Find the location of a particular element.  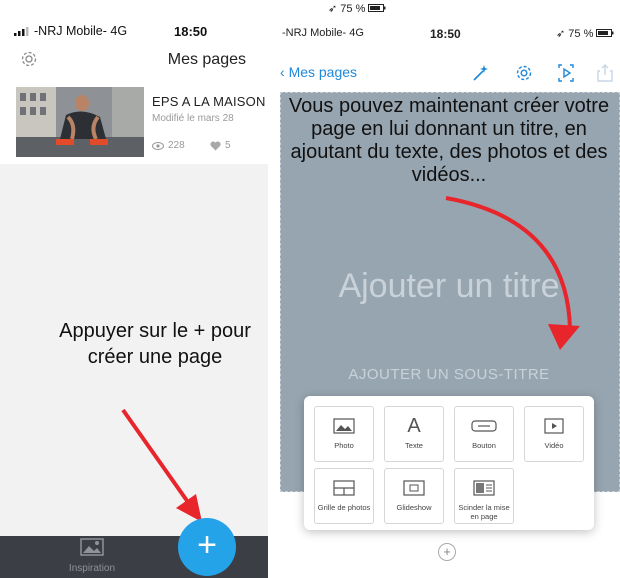

block-option-text: A Texte is located at coordinates (414, 434).